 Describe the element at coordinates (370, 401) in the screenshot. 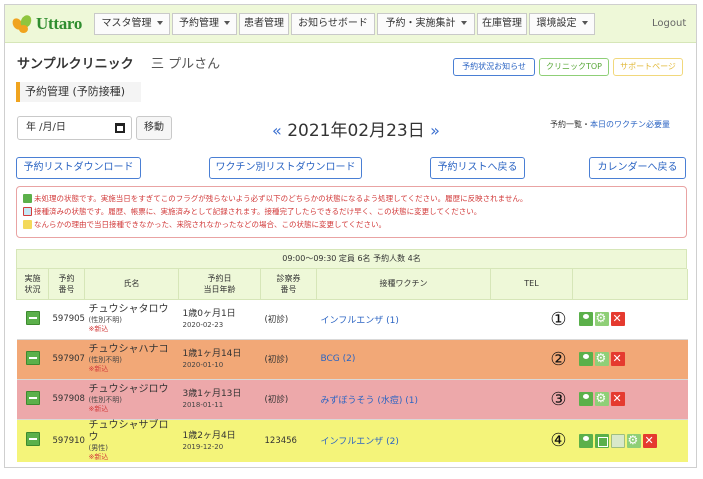

I see `vaccine-link: みずぼうそう (水痘) (1)` at that location.